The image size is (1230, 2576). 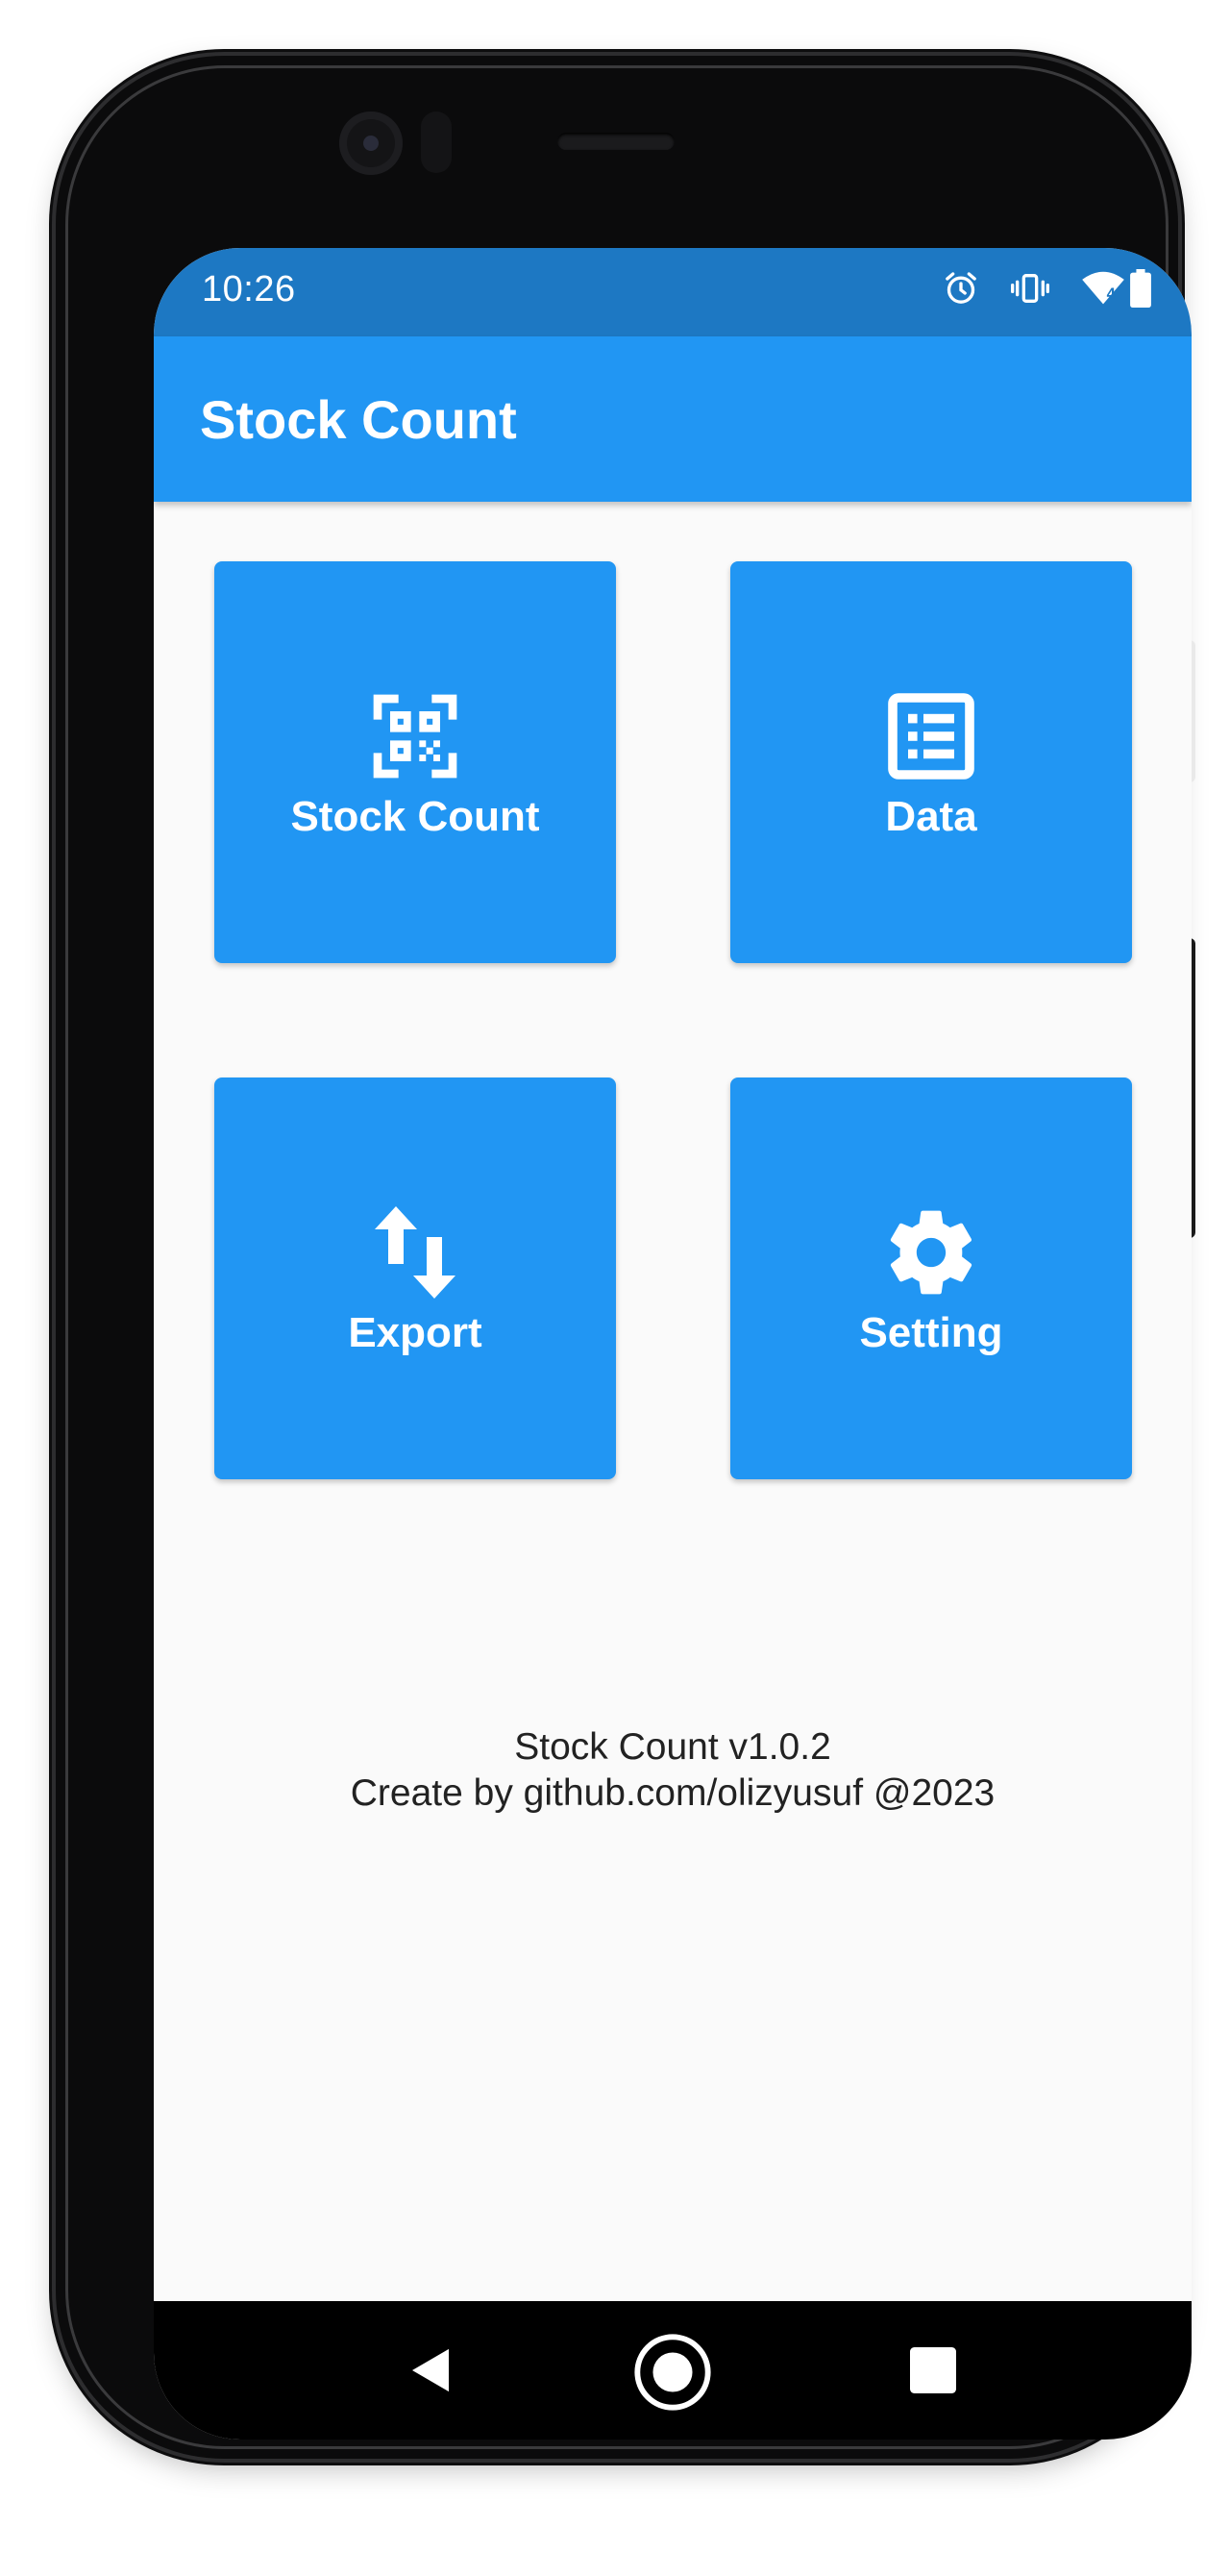 What do you see at coordinates (931, 1252) in the screenshot?
I see `gear-icon` at bounding box center [931, 1252].